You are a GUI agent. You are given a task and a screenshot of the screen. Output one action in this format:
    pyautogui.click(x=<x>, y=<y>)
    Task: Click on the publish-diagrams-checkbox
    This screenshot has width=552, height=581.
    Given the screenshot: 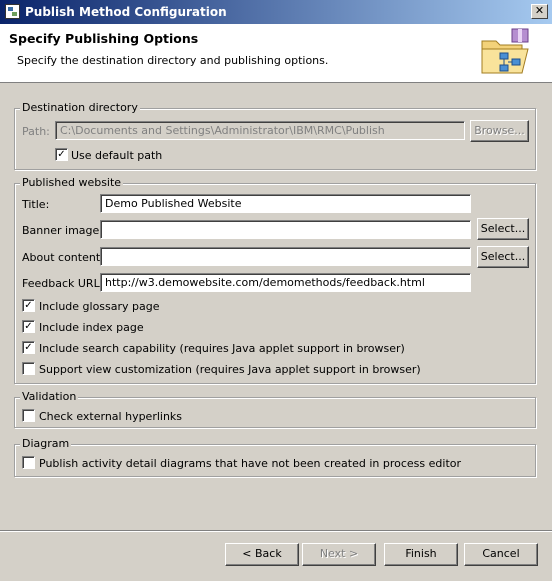 What is the action you would take?
    pyautogui.click(x=28, y=462)
    